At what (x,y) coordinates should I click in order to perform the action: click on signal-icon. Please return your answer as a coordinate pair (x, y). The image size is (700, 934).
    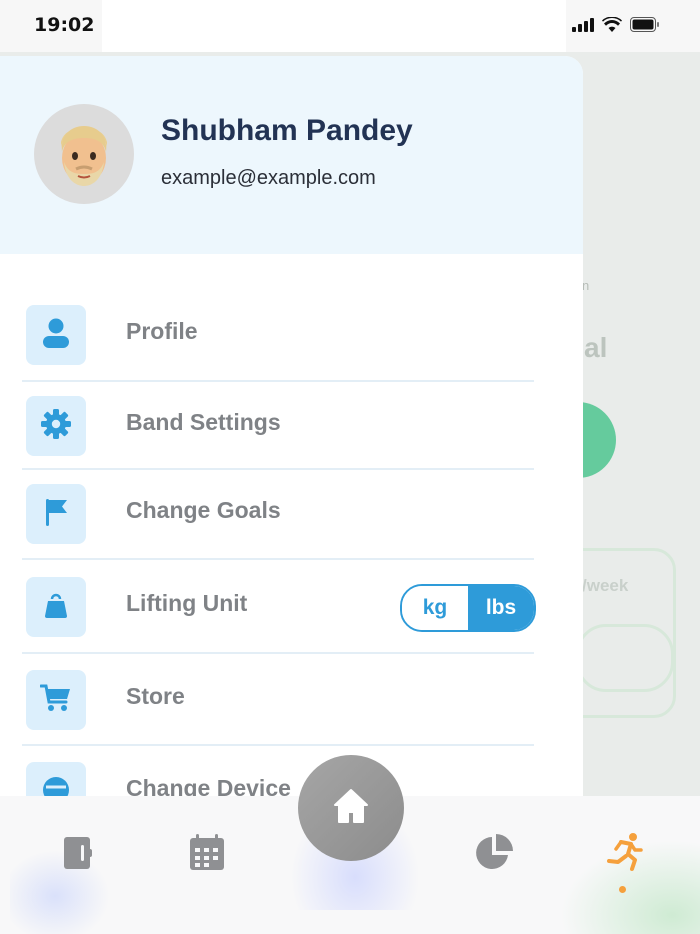
    Looking at the image, I should click on (583, 27).